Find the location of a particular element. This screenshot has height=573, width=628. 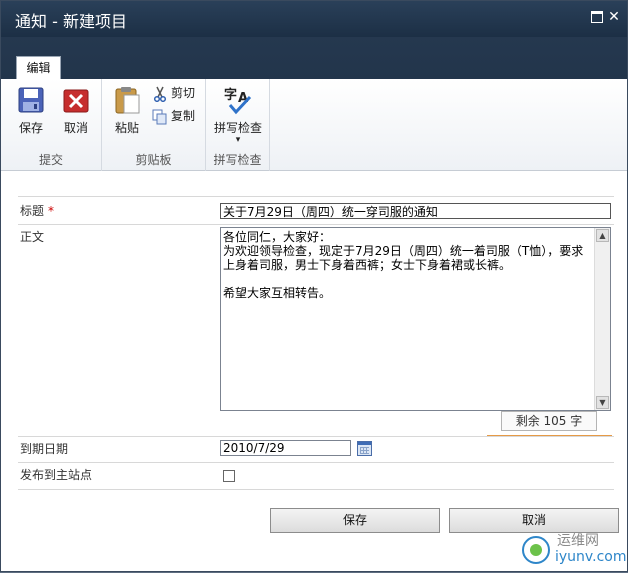

publish-label: 发布到主站点 is located at coordinates (56, 475).